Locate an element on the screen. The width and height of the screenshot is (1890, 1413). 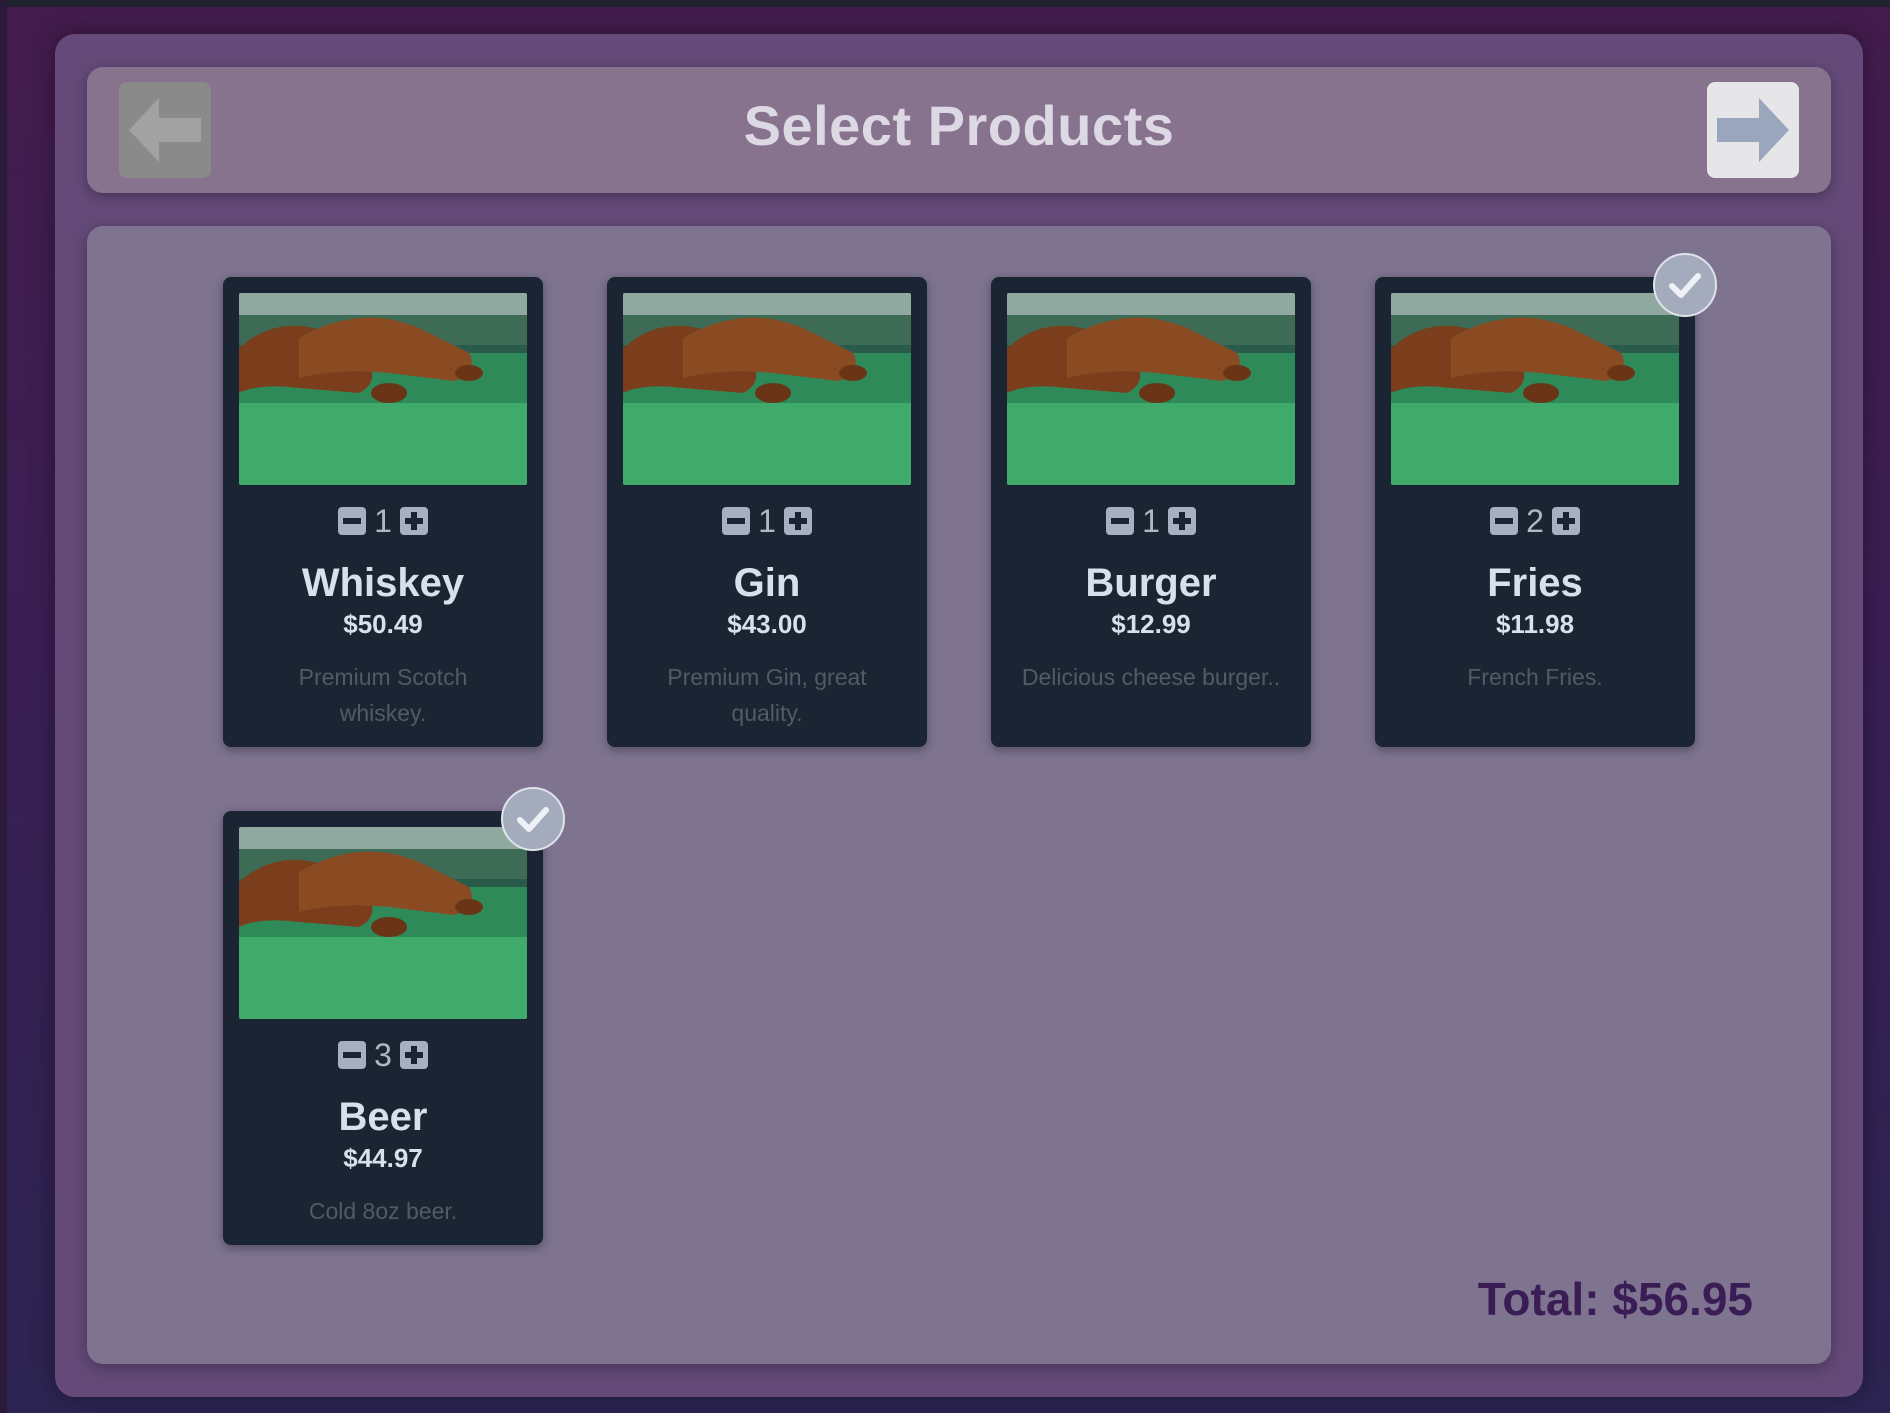
quantity-value: 3 is located at coordinates (383, 1055).